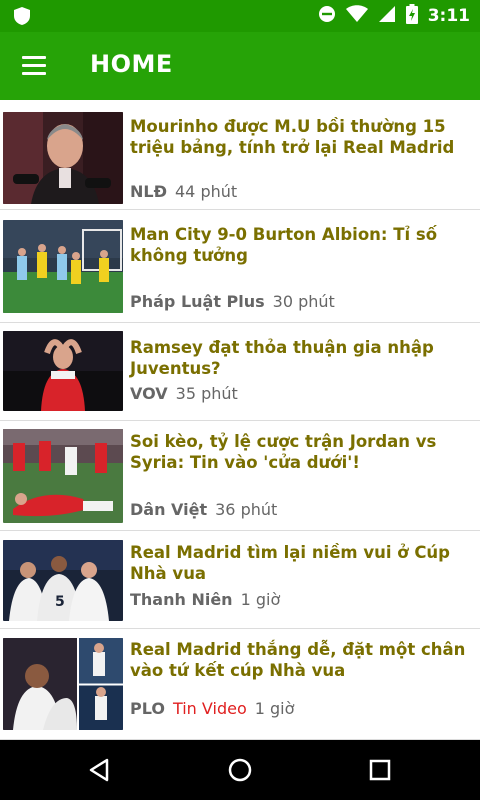  I want to click on svg-text: 5, so click(60, 602).